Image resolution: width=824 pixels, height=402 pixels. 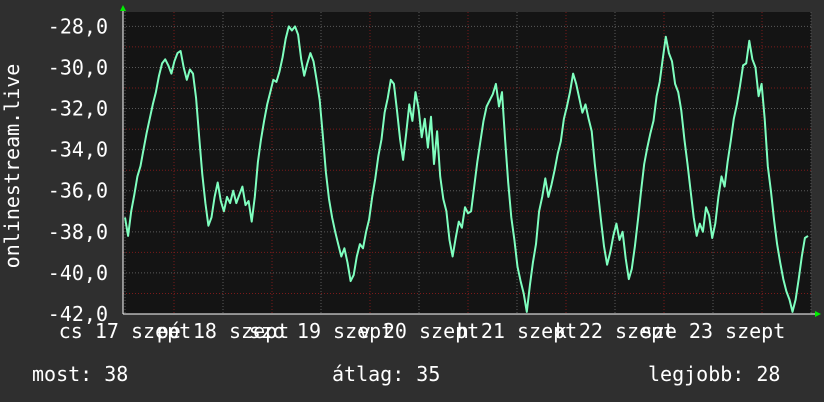 I want to click on current-value-stat: most: 38, so click(x=80, y=374).